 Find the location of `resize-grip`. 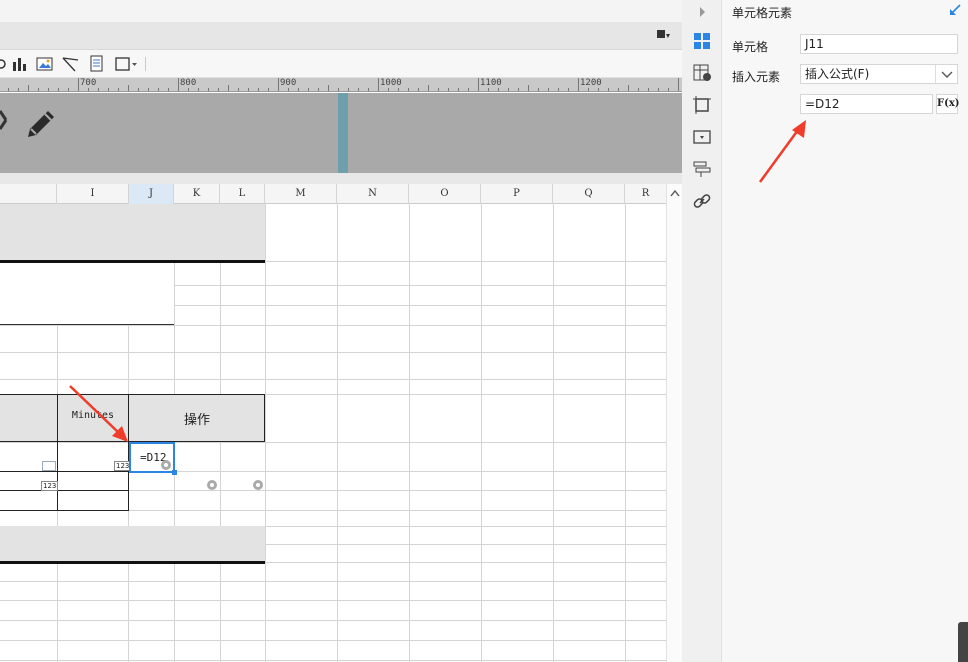

resize-grip is located at coordinates (963, 642).